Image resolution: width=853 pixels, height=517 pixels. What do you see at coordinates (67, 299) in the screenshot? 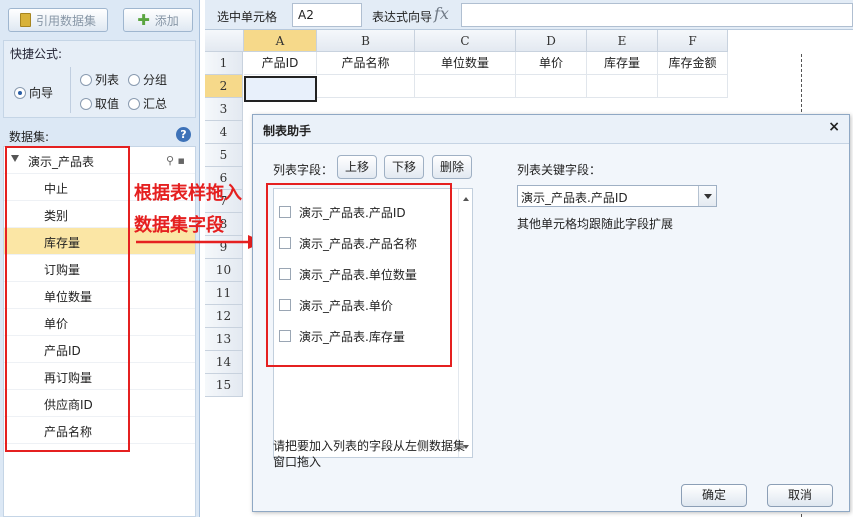
I see `highlight-box-dataset` at bounding box center [67, 299].